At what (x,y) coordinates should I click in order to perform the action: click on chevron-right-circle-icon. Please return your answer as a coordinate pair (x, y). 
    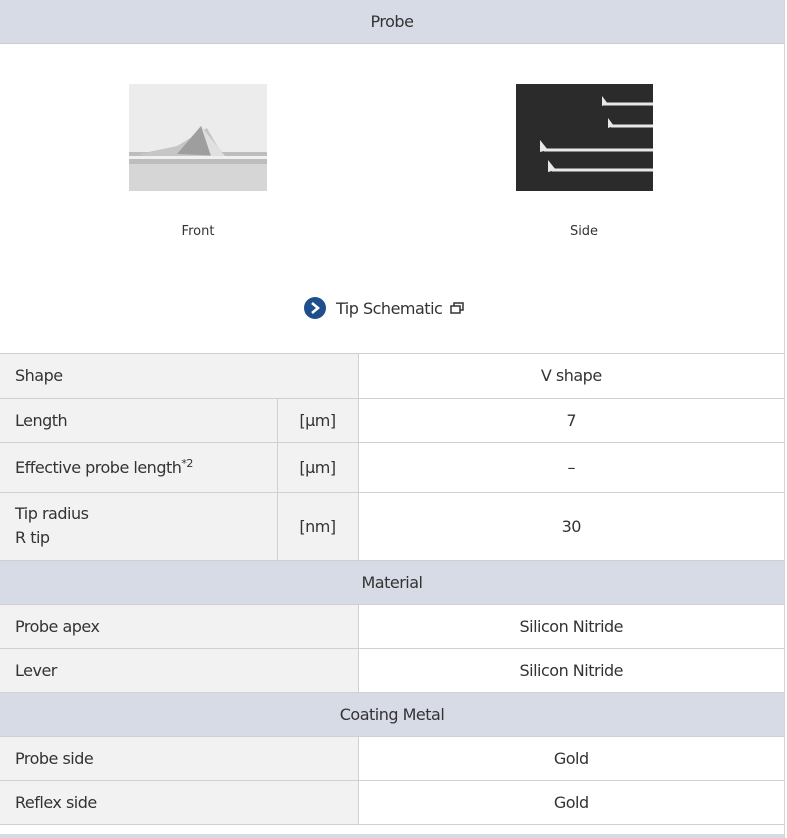
    Looking at the image, I should click on (315, 308).